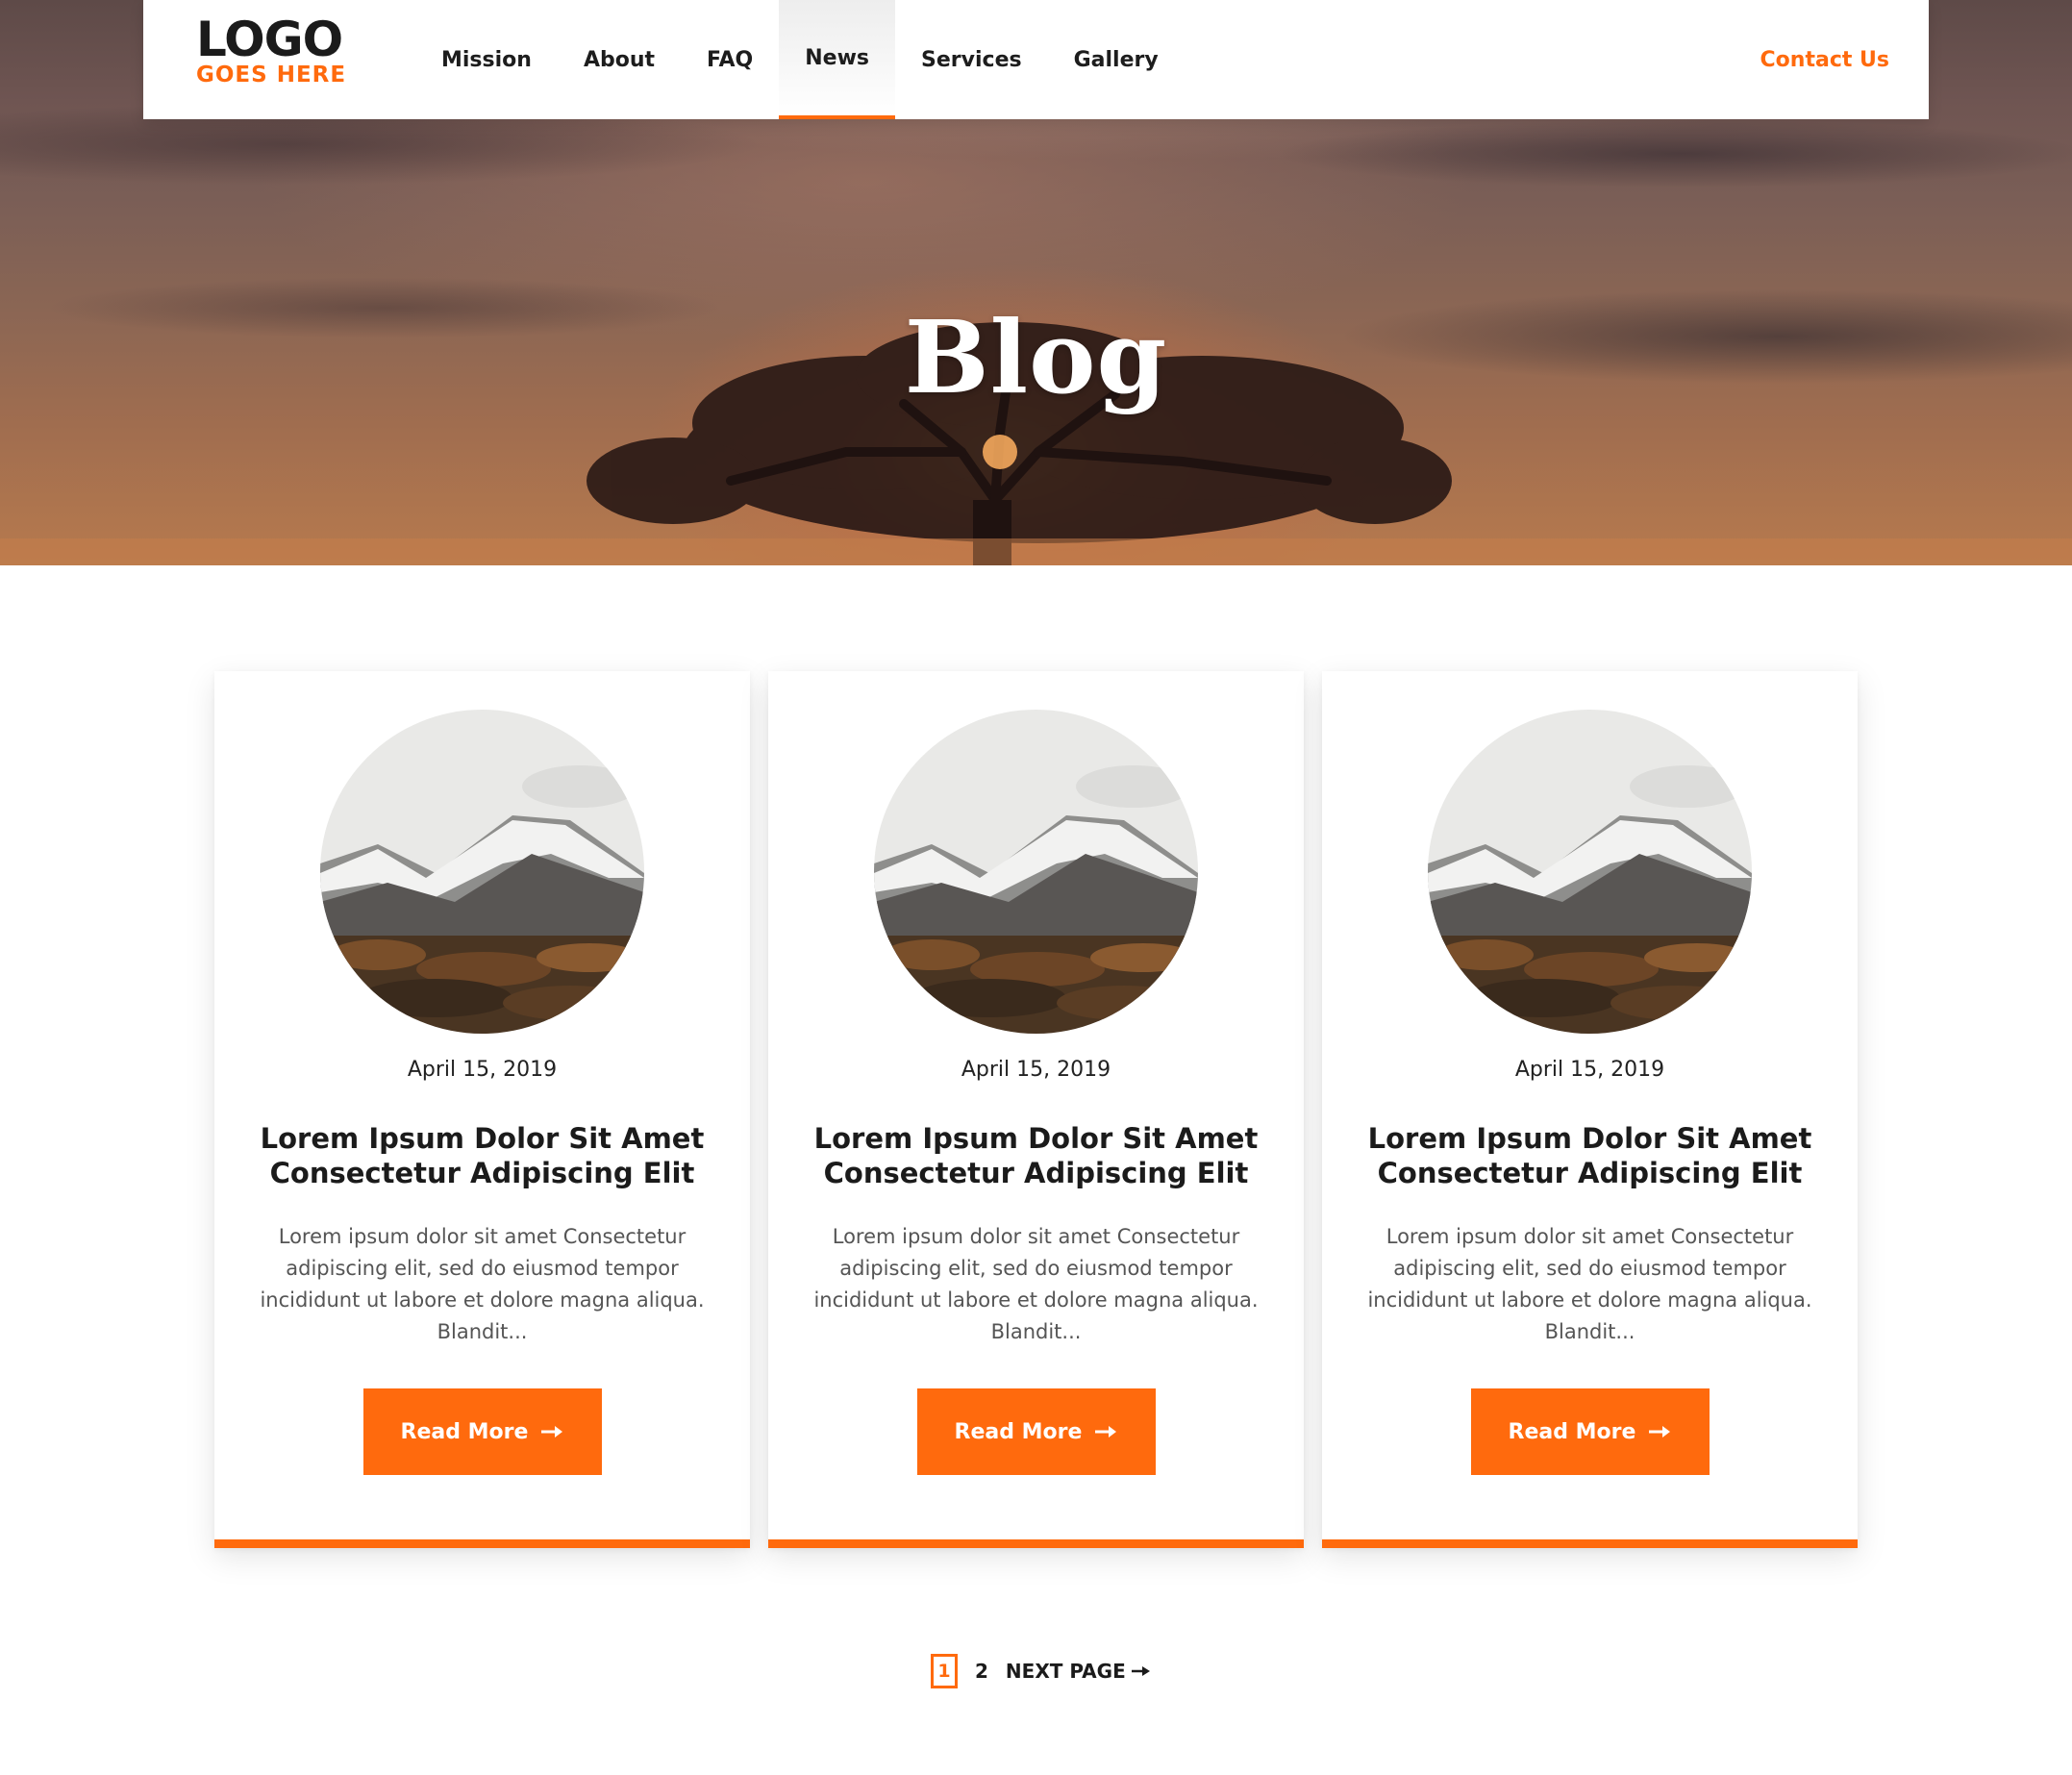 This screenshot has height=1775, width=2072. I want to click on page-title: Blog, so click(1036, 357).